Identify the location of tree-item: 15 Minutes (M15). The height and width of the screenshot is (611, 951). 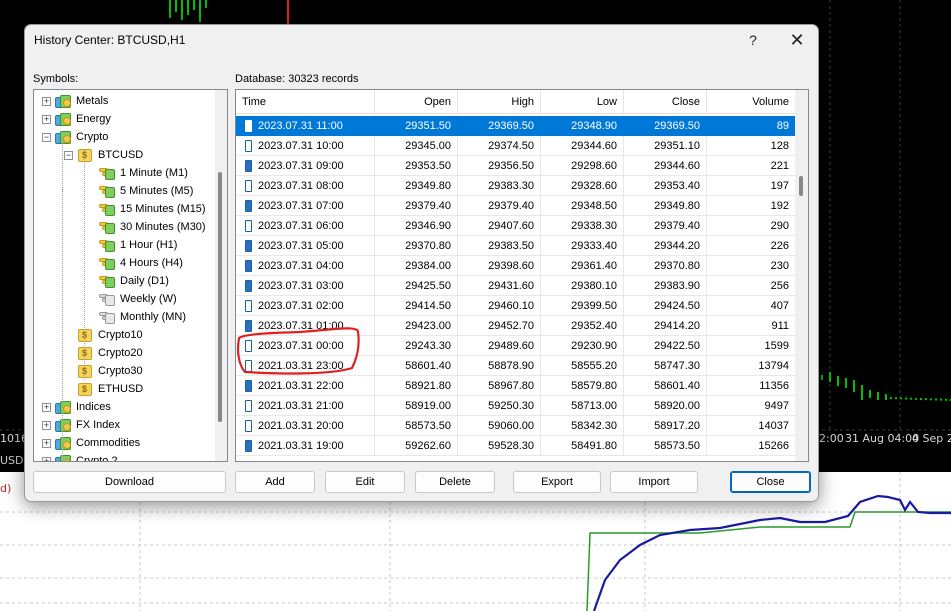
(152, 209).